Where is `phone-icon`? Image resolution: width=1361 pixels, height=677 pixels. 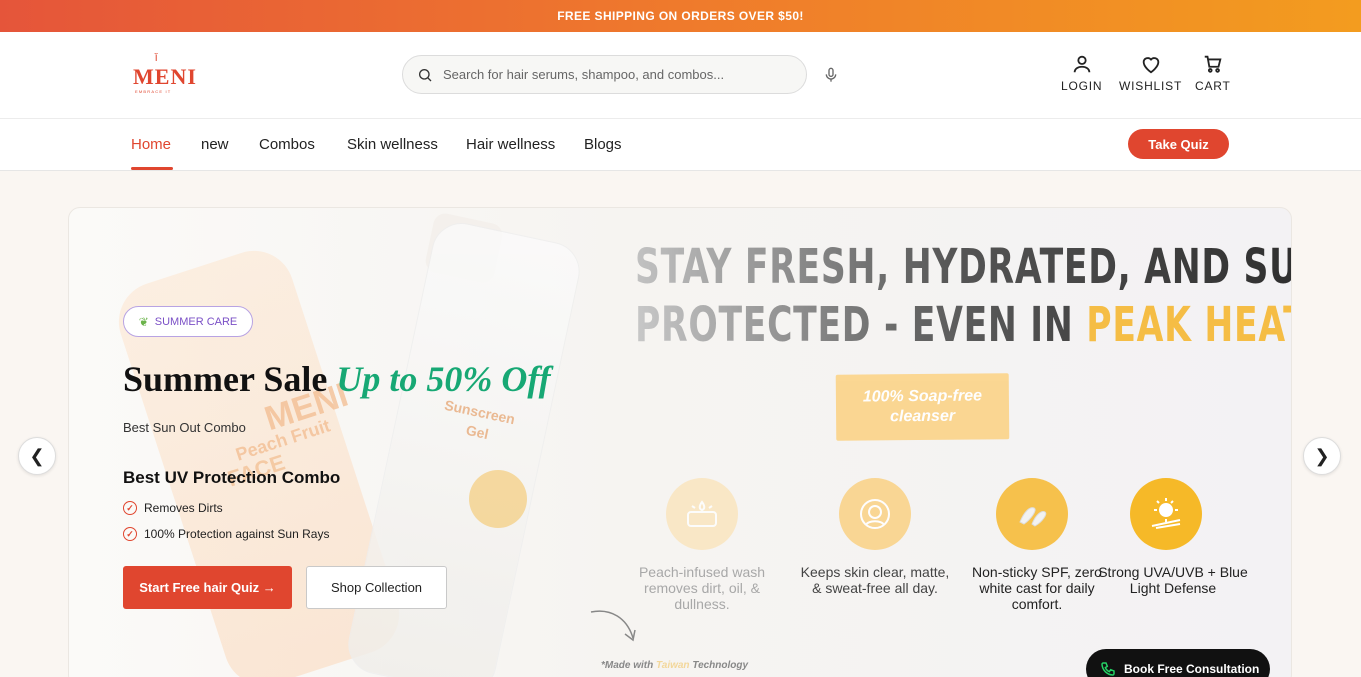
phone-icon is located at coordinates (1108, 669).